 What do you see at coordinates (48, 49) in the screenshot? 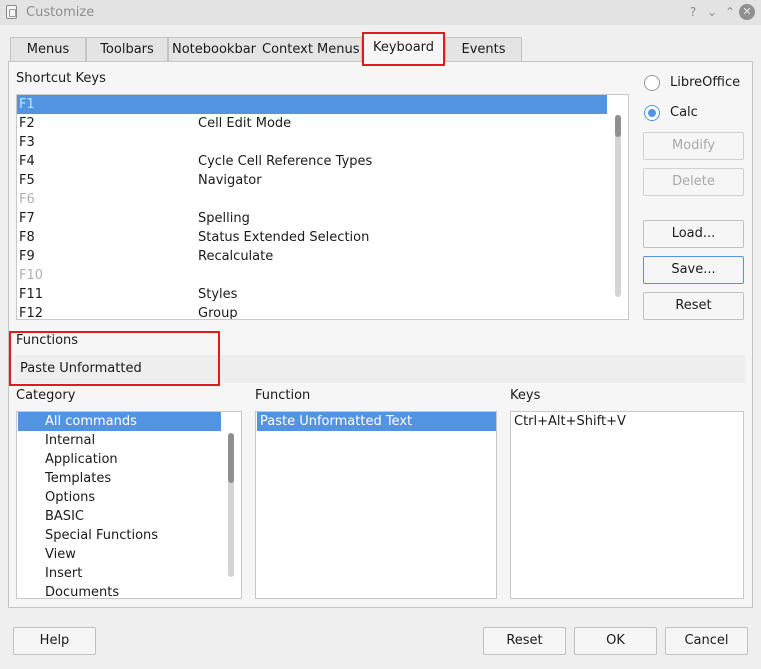
I see `tab-menus: Menus` at bounding box center [48, 49].